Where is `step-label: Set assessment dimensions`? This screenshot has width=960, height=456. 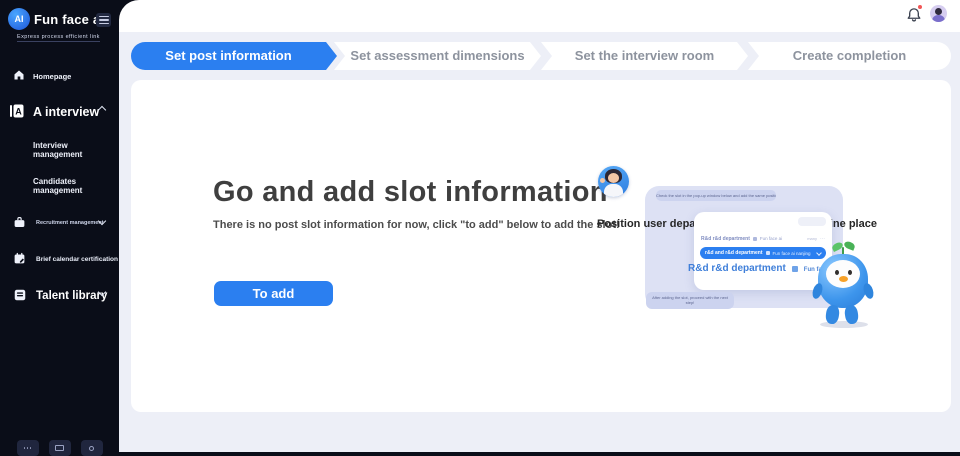
step-label: Set assessment dimensions is located at coordinates (437, 55).